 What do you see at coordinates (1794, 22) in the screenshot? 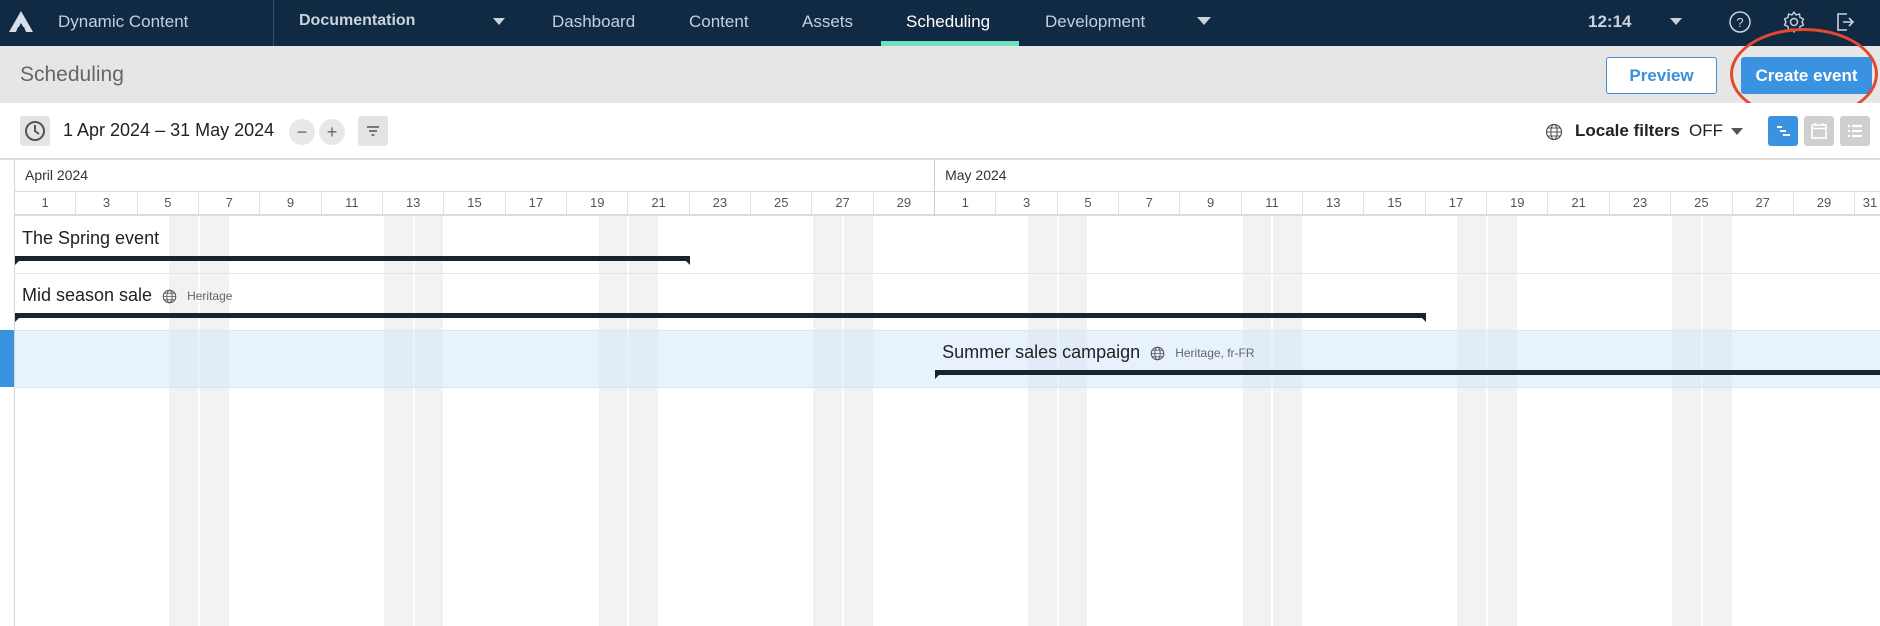
I see `settings-icon` at bounding box center [1794, 22].